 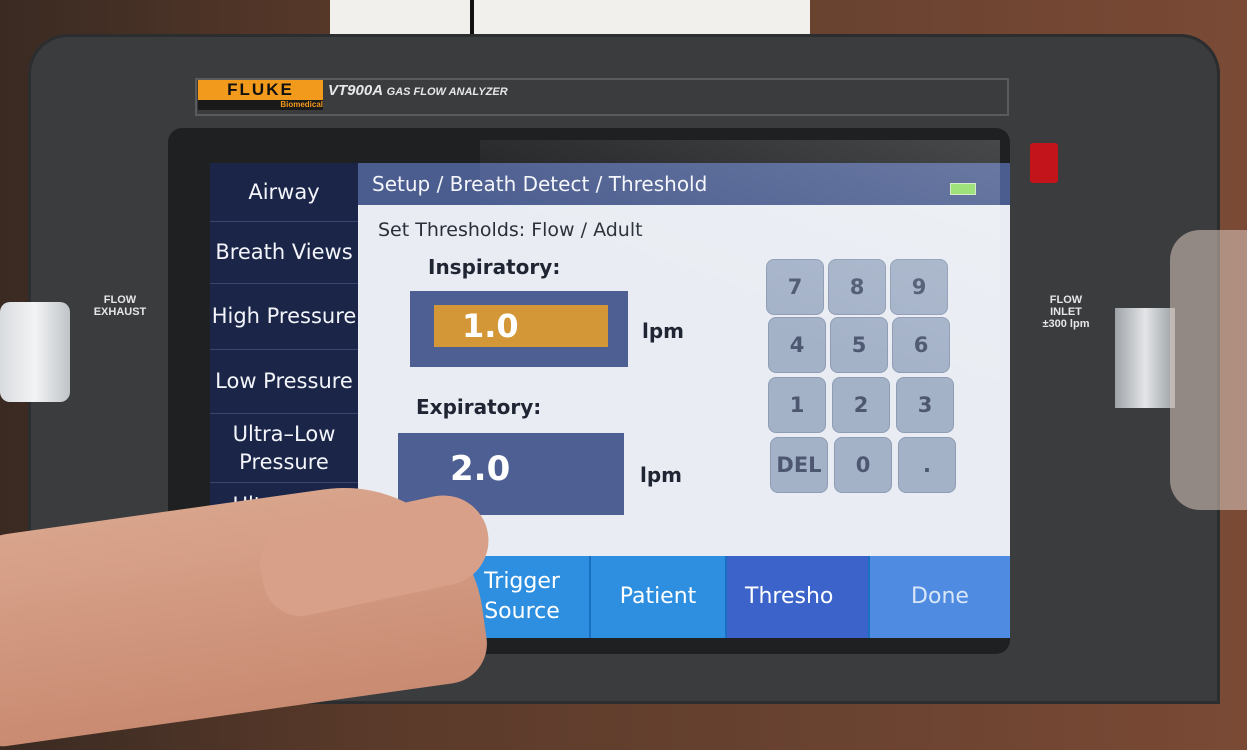 I want to click on inspiratory-value: 1.0, so click(x=521, y=326).